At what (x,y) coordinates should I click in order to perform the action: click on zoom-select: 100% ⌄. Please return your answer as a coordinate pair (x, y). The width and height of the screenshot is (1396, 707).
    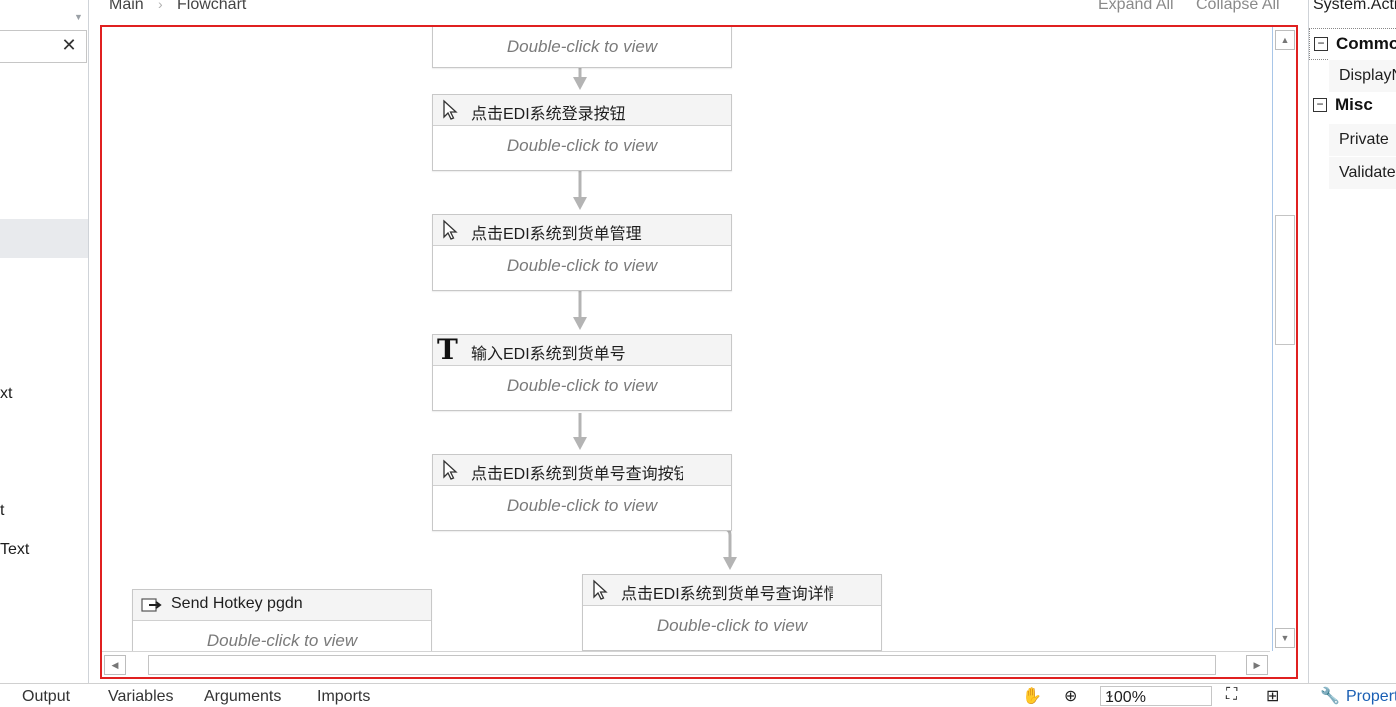
    Looking at the image, I should click on (1156, 696).